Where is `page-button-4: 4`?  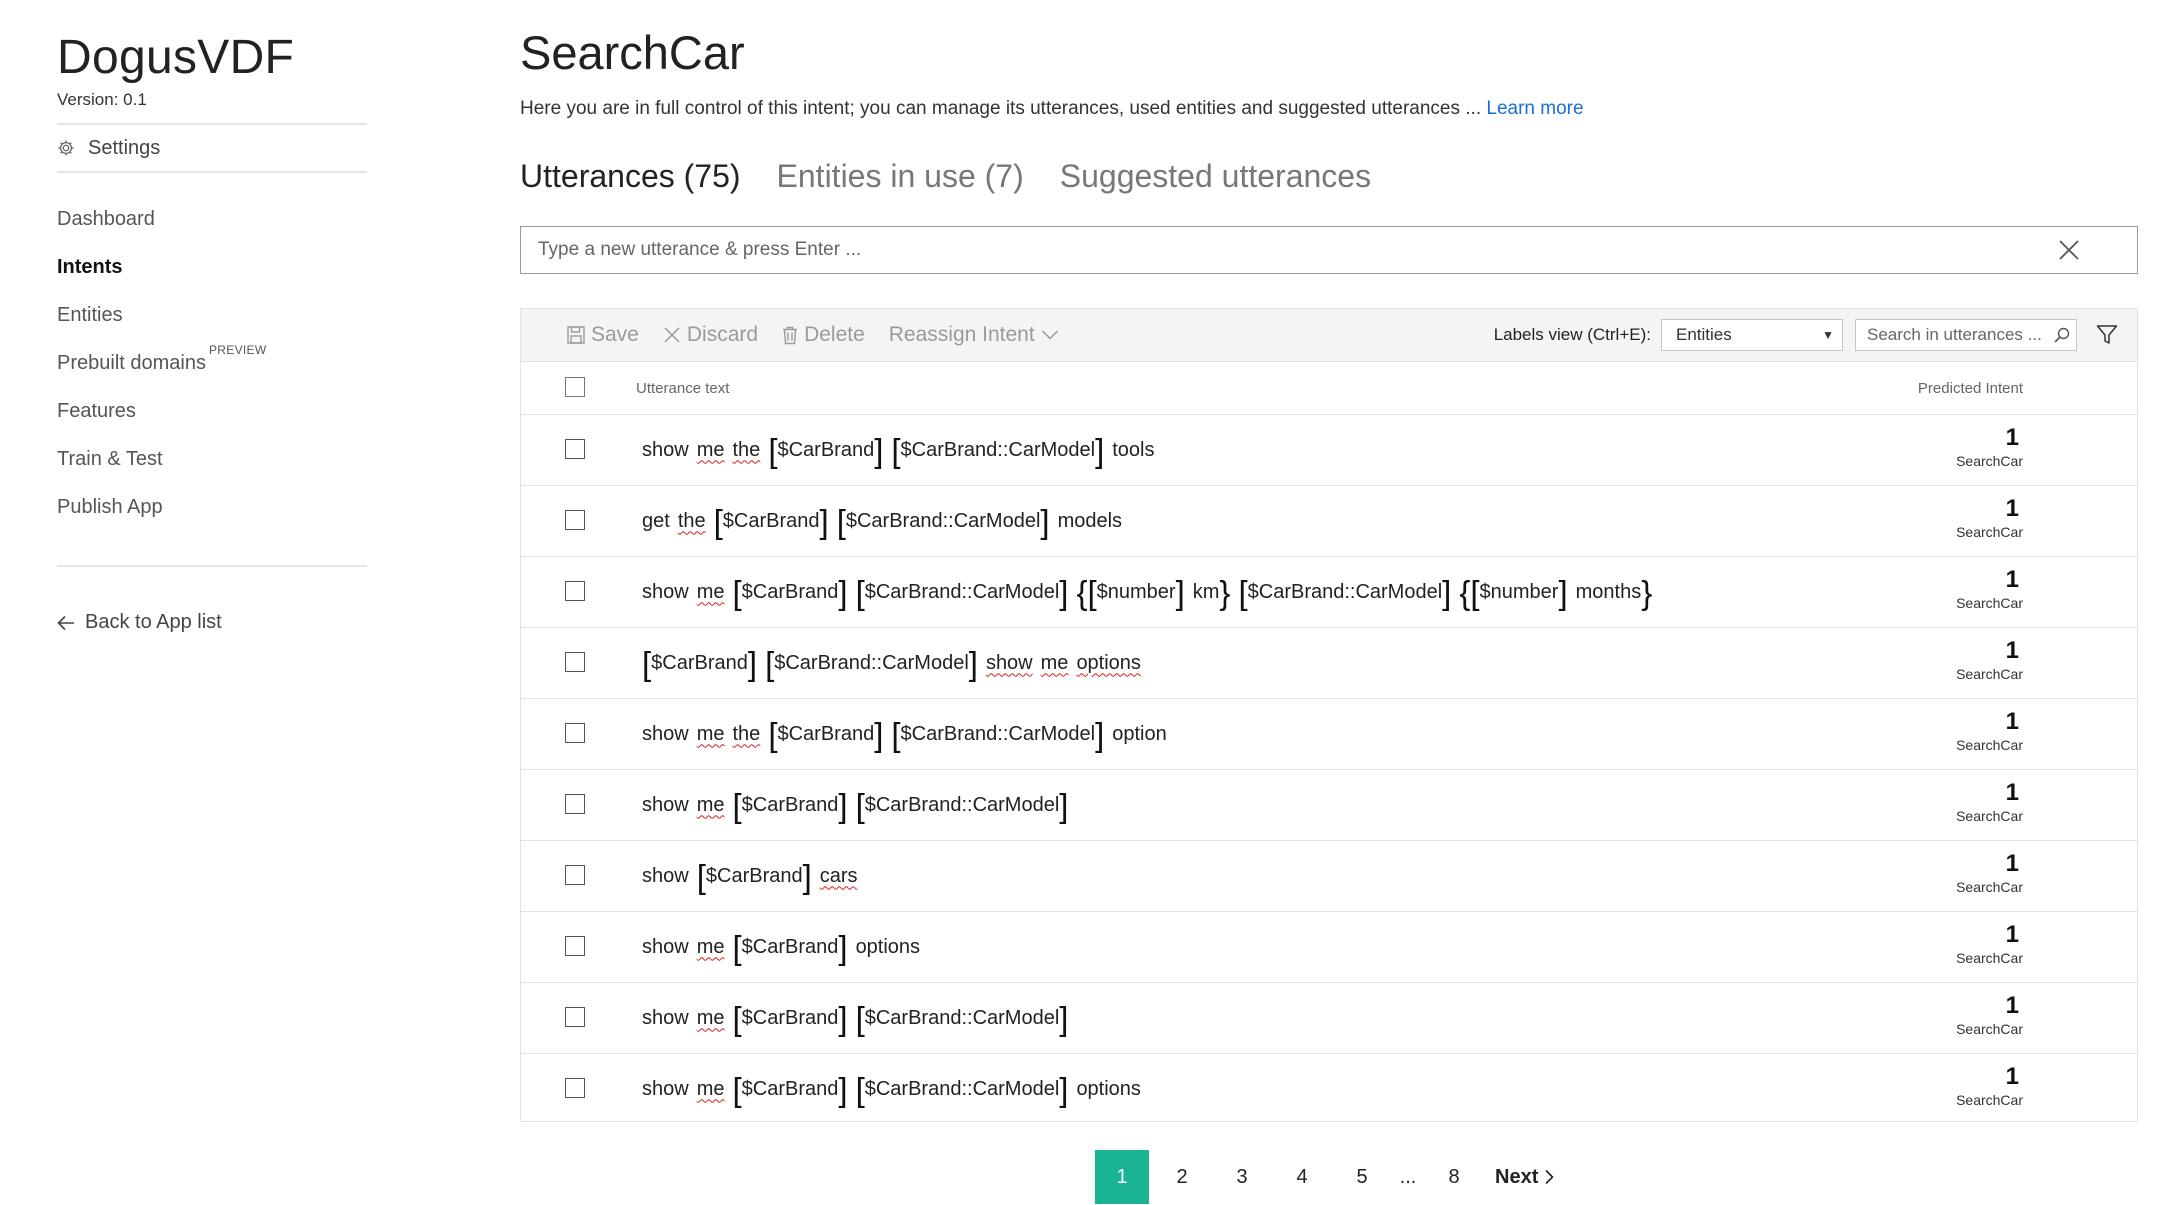 page-button-4: 4 is located at coordinates (1302, 1177).